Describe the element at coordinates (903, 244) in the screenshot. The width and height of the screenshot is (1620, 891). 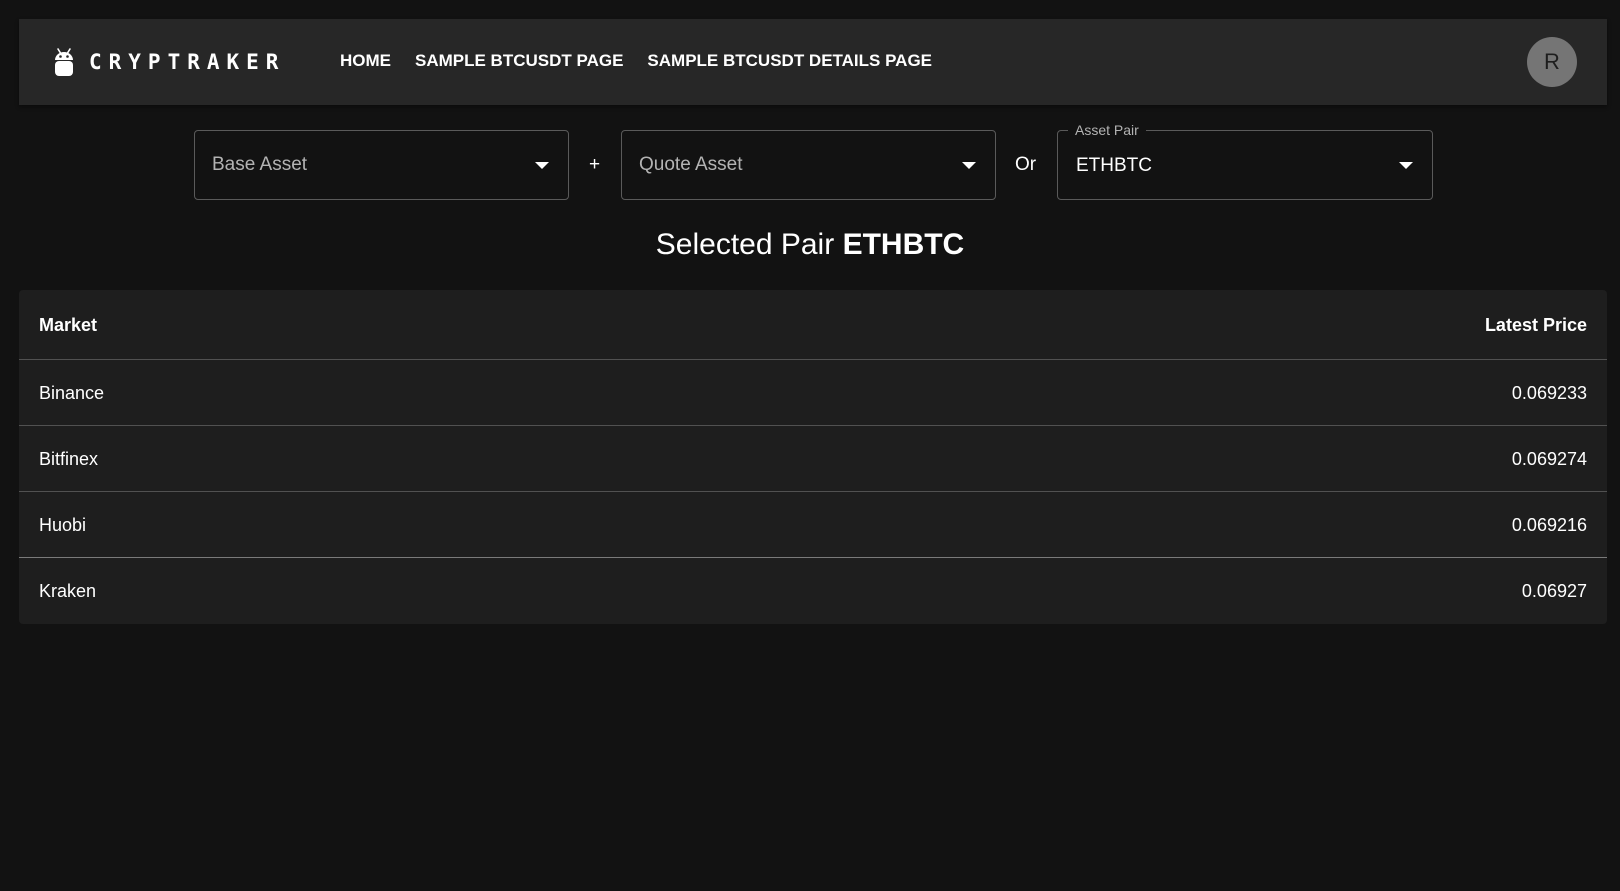
I see `selected-pair-value: ETHBTC` at that location.